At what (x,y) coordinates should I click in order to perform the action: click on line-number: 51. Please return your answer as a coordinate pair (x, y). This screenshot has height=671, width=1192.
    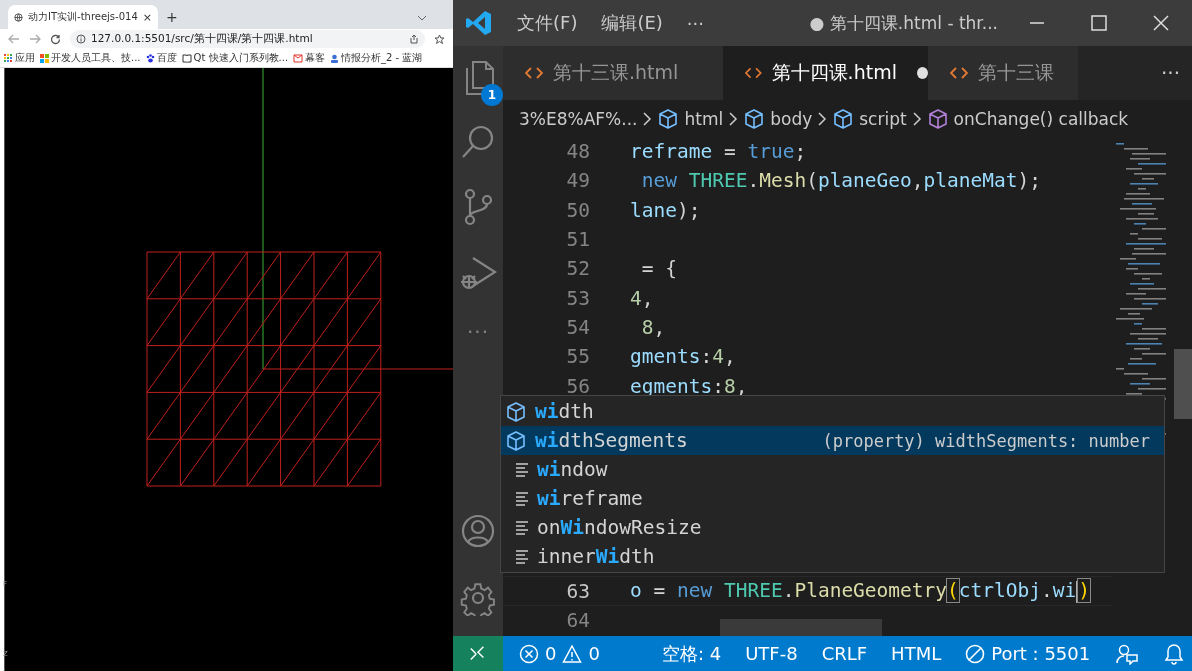
    Looking at the image, I should click on (577, 240).